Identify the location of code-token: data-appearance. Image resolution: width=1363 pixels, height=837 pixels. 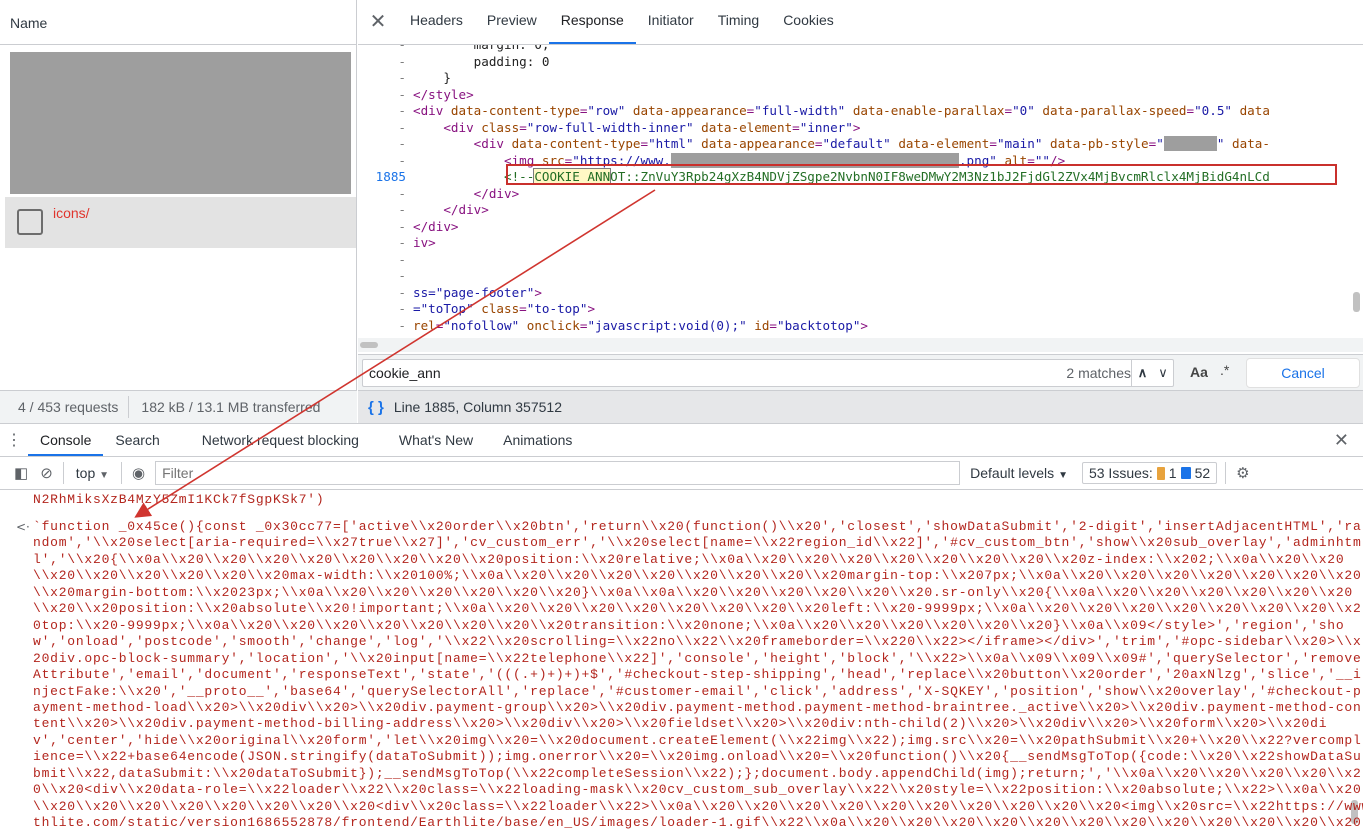
(686, 110).